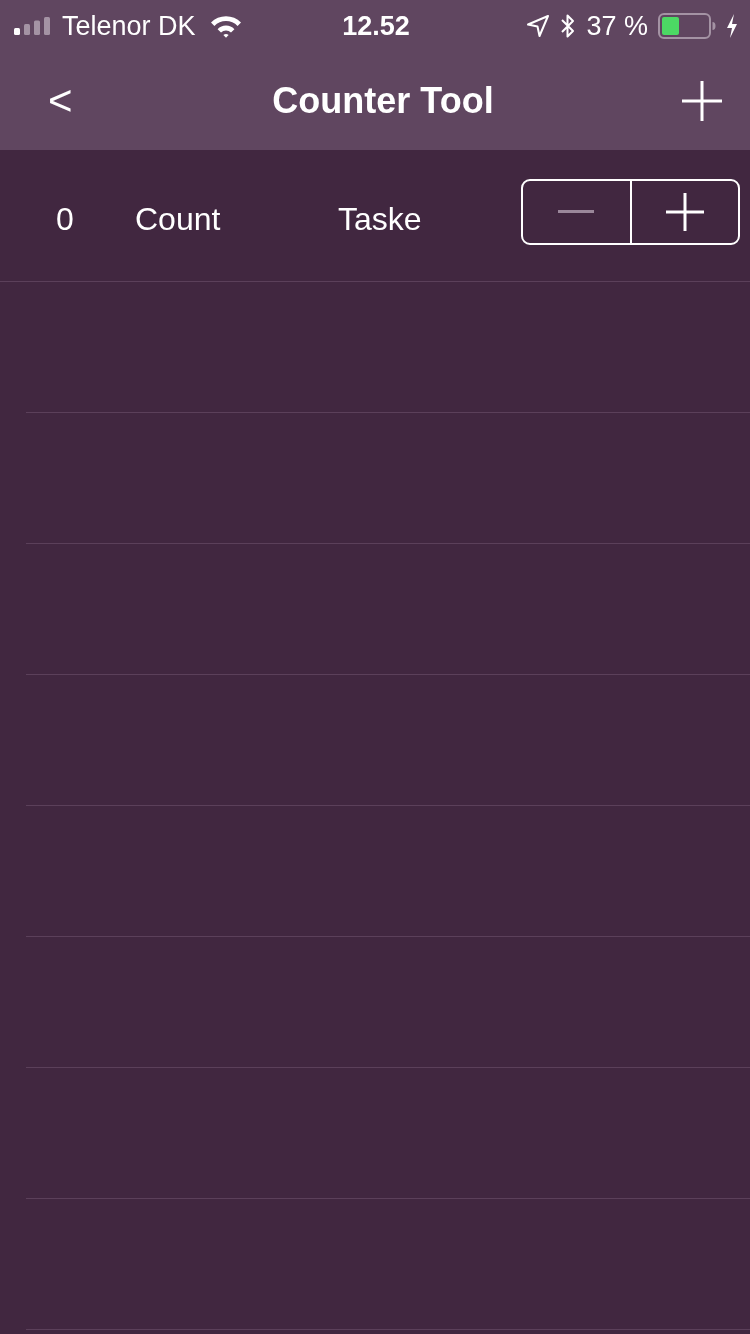 This screenshot has width=750, height=1334. What do you see at coordinates (732, 26) in the screenshot?
I see `charging-bolt-icon` at bounding box center [732, 26].